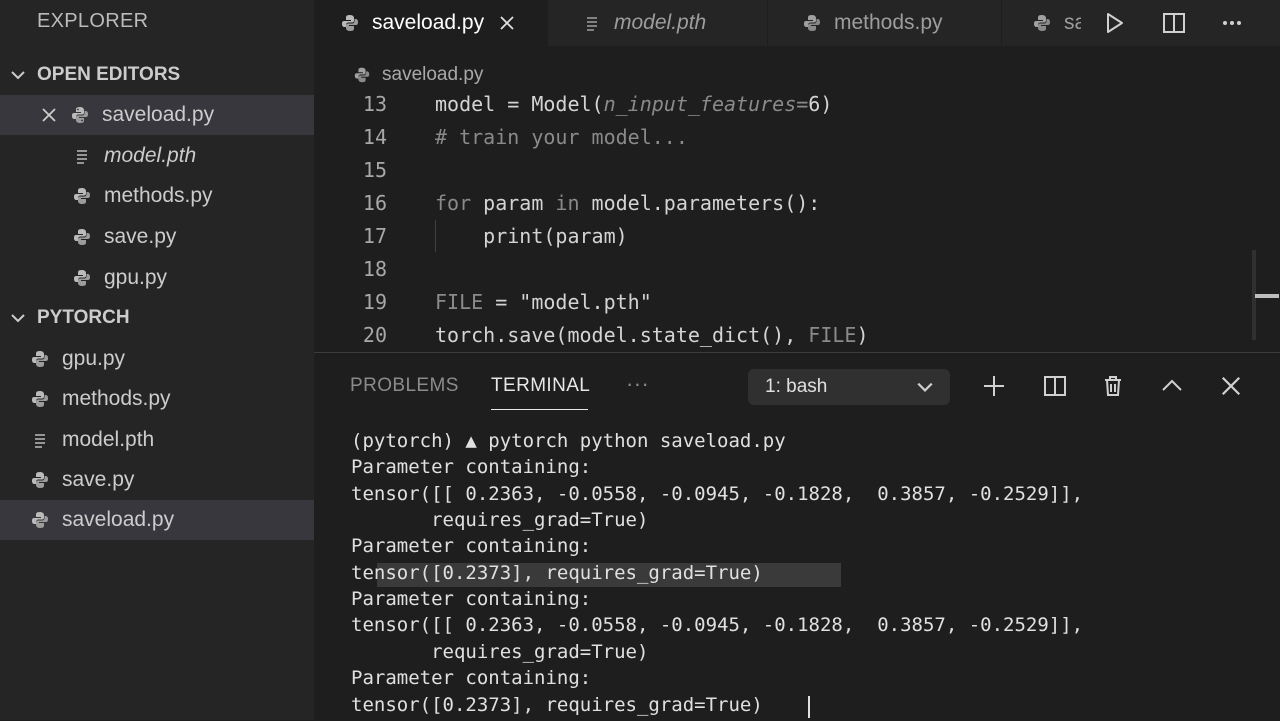 Image resolution: width=1280 pixels, height=721 pixels. I want to click on file-item: gpu.py, so click(157, 359).